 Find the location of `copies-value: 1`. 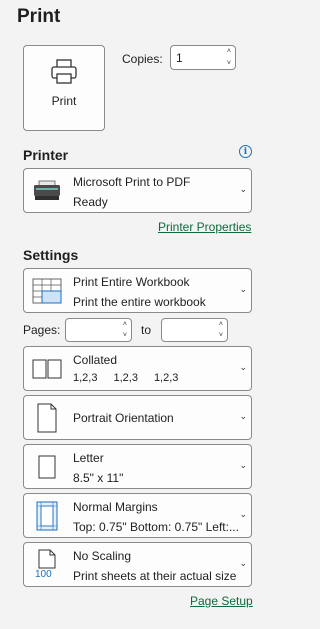

copies-value: 1 is located at coordinates (179, 58).